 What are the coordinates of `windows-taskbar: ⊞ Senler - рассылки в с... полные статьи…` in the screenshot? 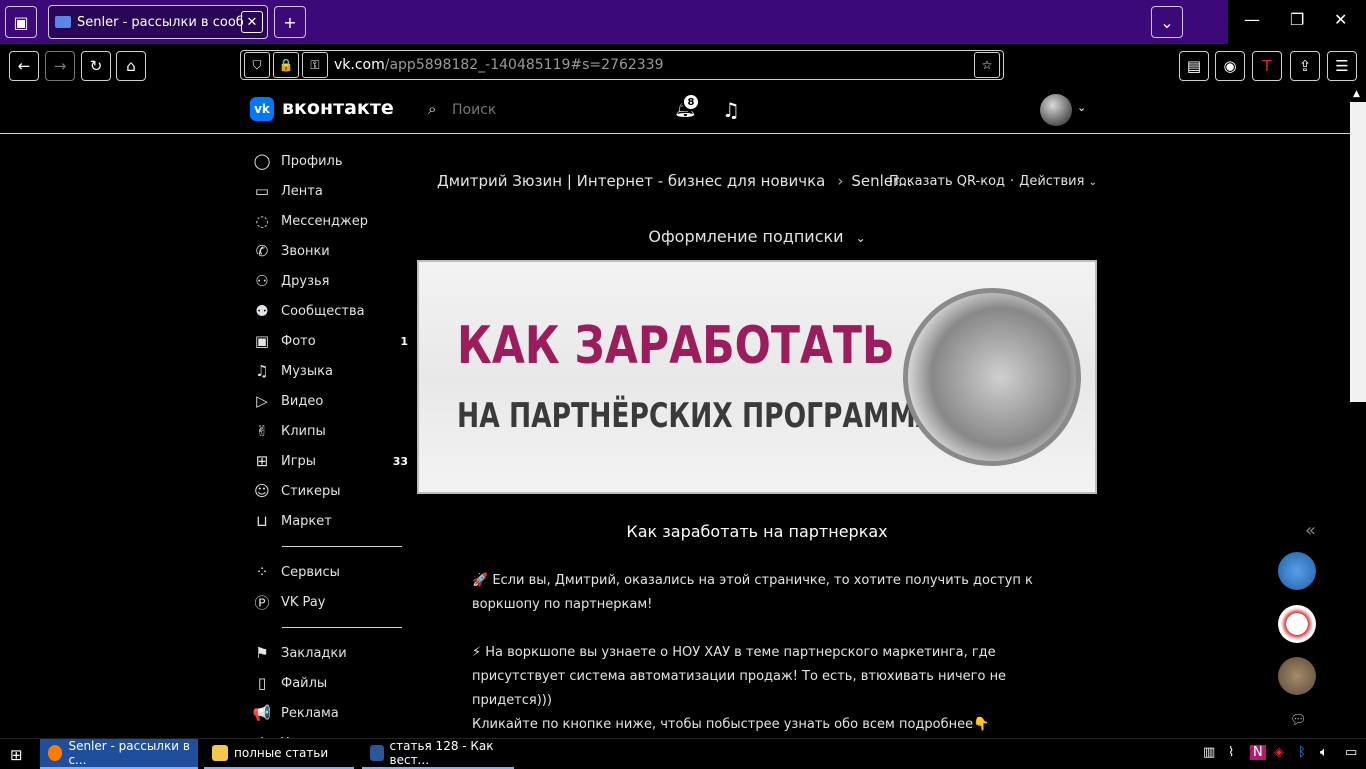 It's located at (683, 753).